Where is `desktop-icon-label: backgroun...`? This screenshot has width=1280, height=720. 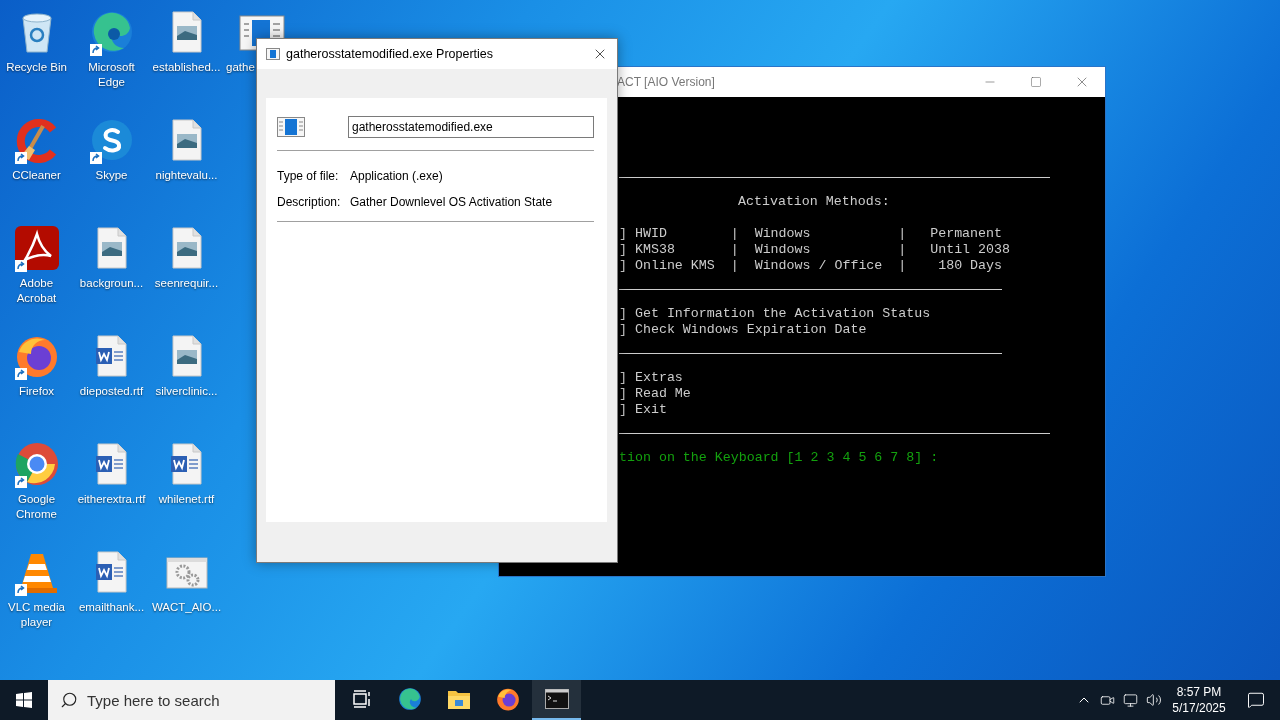
desktop-icon-label: backgroun... is located at coordinates (111, 283).